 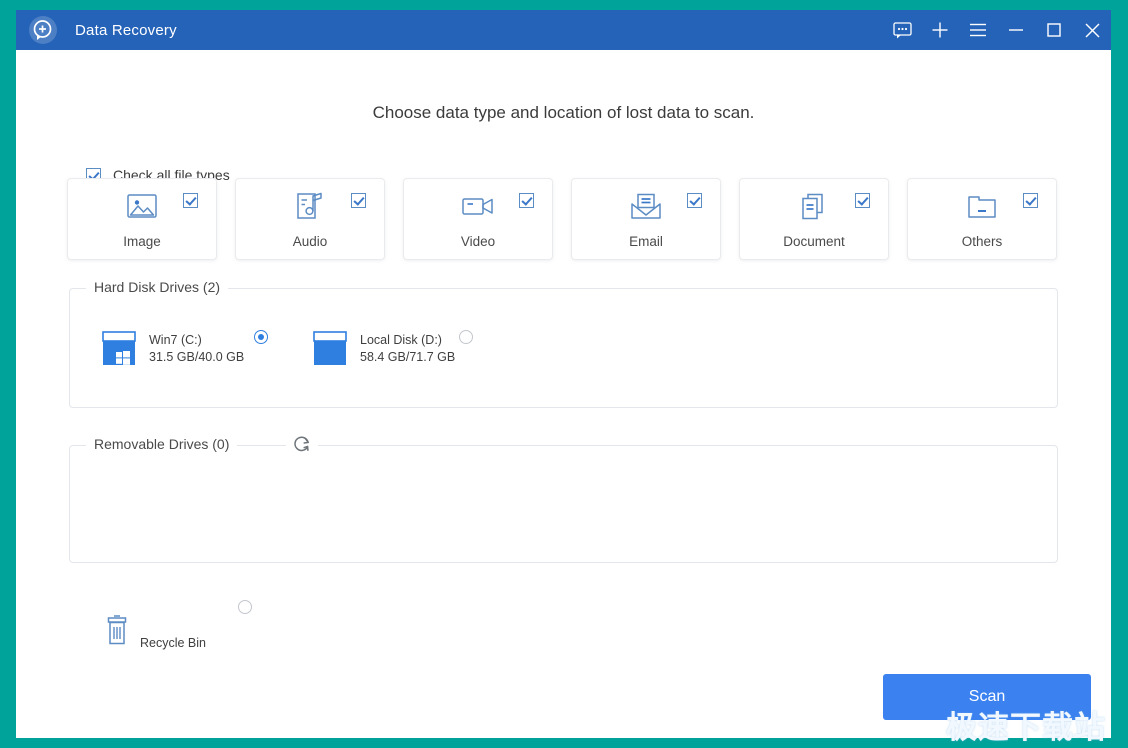 I want to click on image-icon, so click(x=142, y=206).